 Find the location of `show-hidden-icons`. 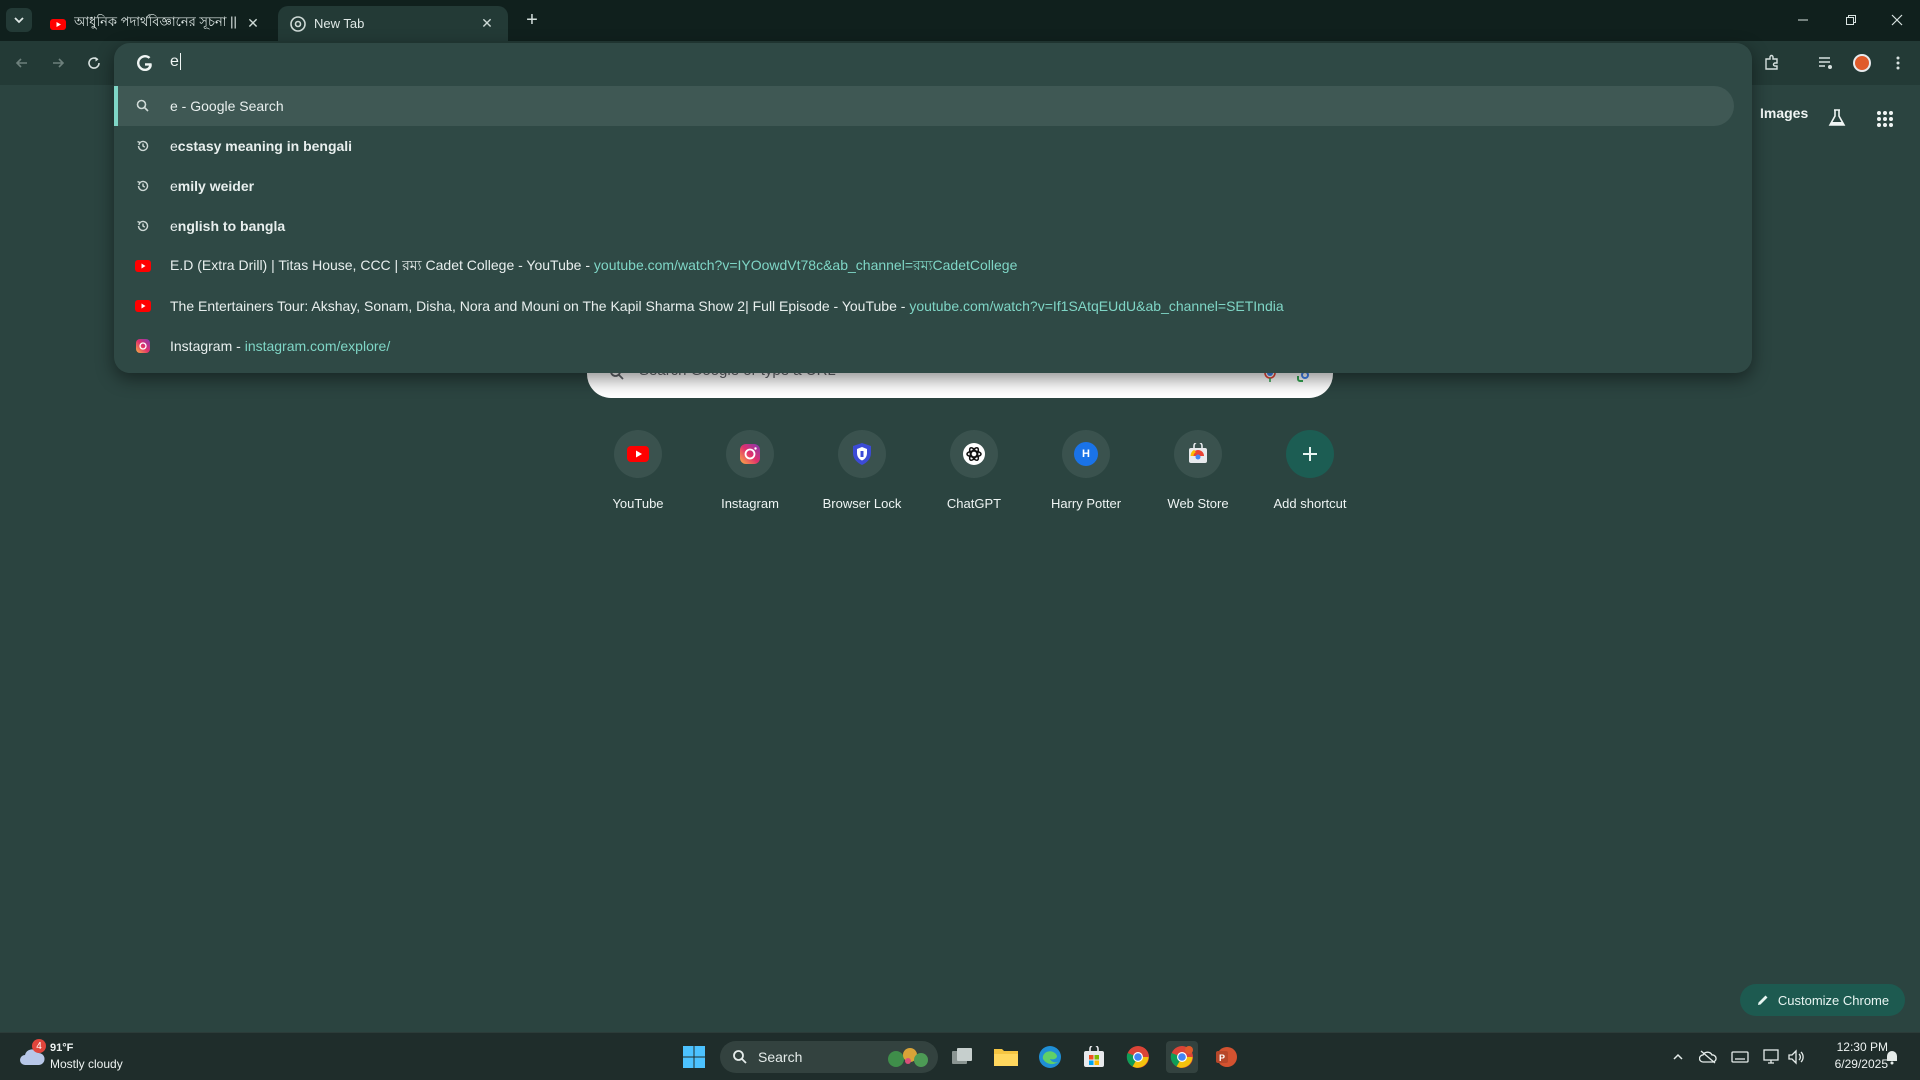

show-hidden-icons is located at coordinates (1678, 1057).